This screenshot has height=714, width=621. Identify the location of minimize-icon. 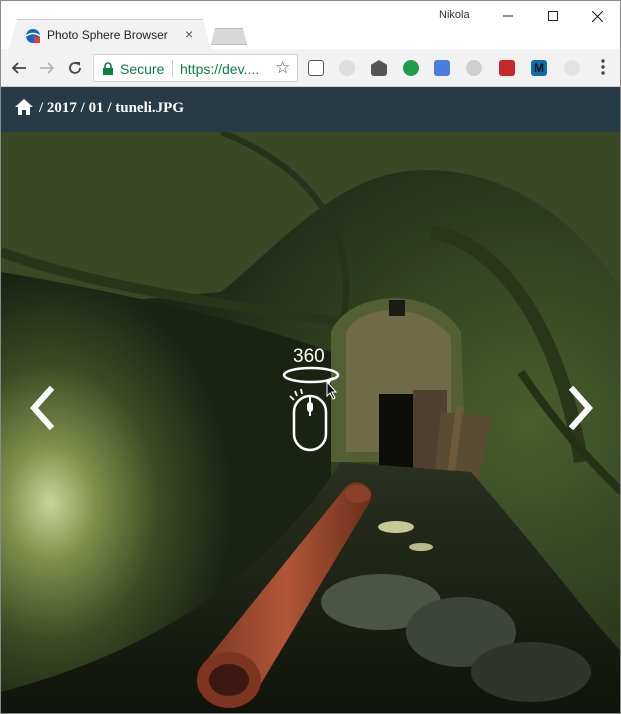
(507, 16).